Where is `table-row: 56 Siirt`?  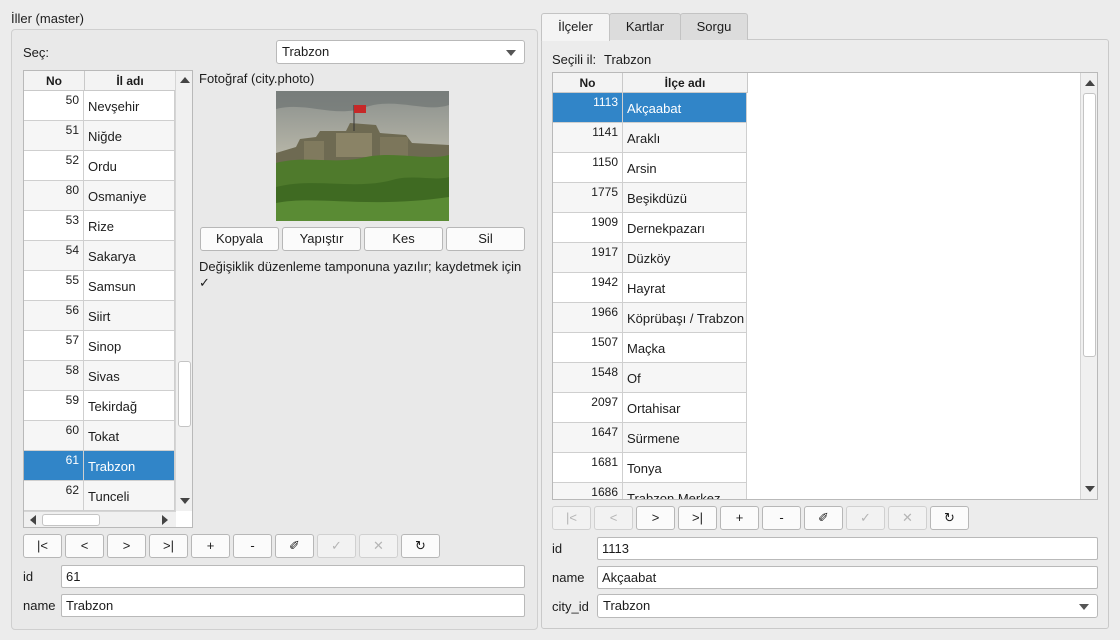 table-row: 56 Siirt is located at coordinates (99, 316).